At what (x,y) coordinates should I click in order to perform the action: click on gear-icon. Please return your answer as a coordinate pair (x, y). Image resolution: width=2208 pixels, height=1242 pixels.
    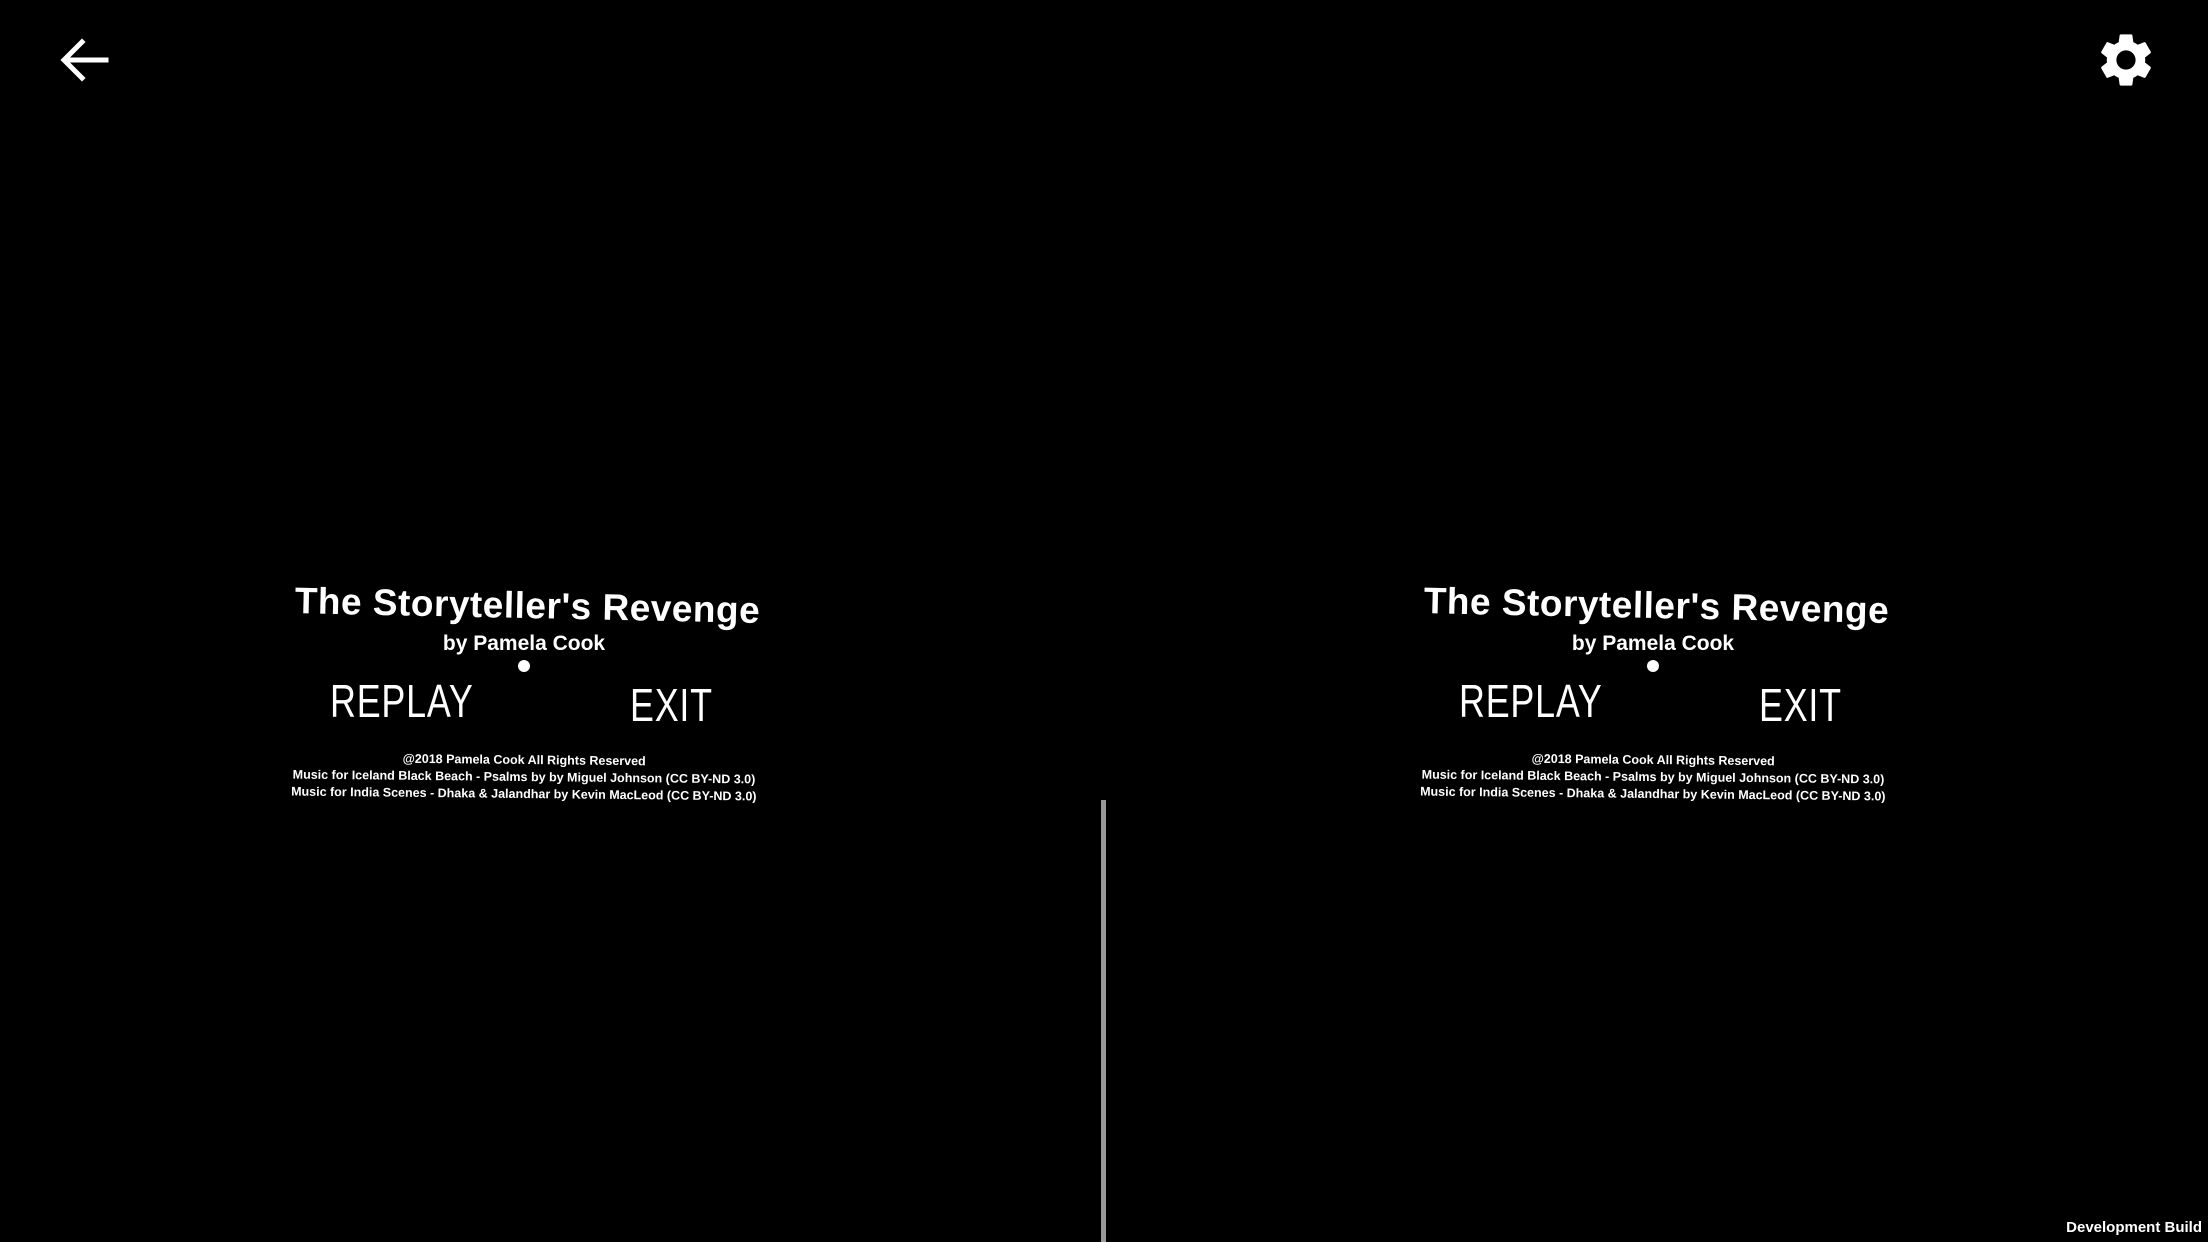
    Looking at the image, I should click on (2126, 60).